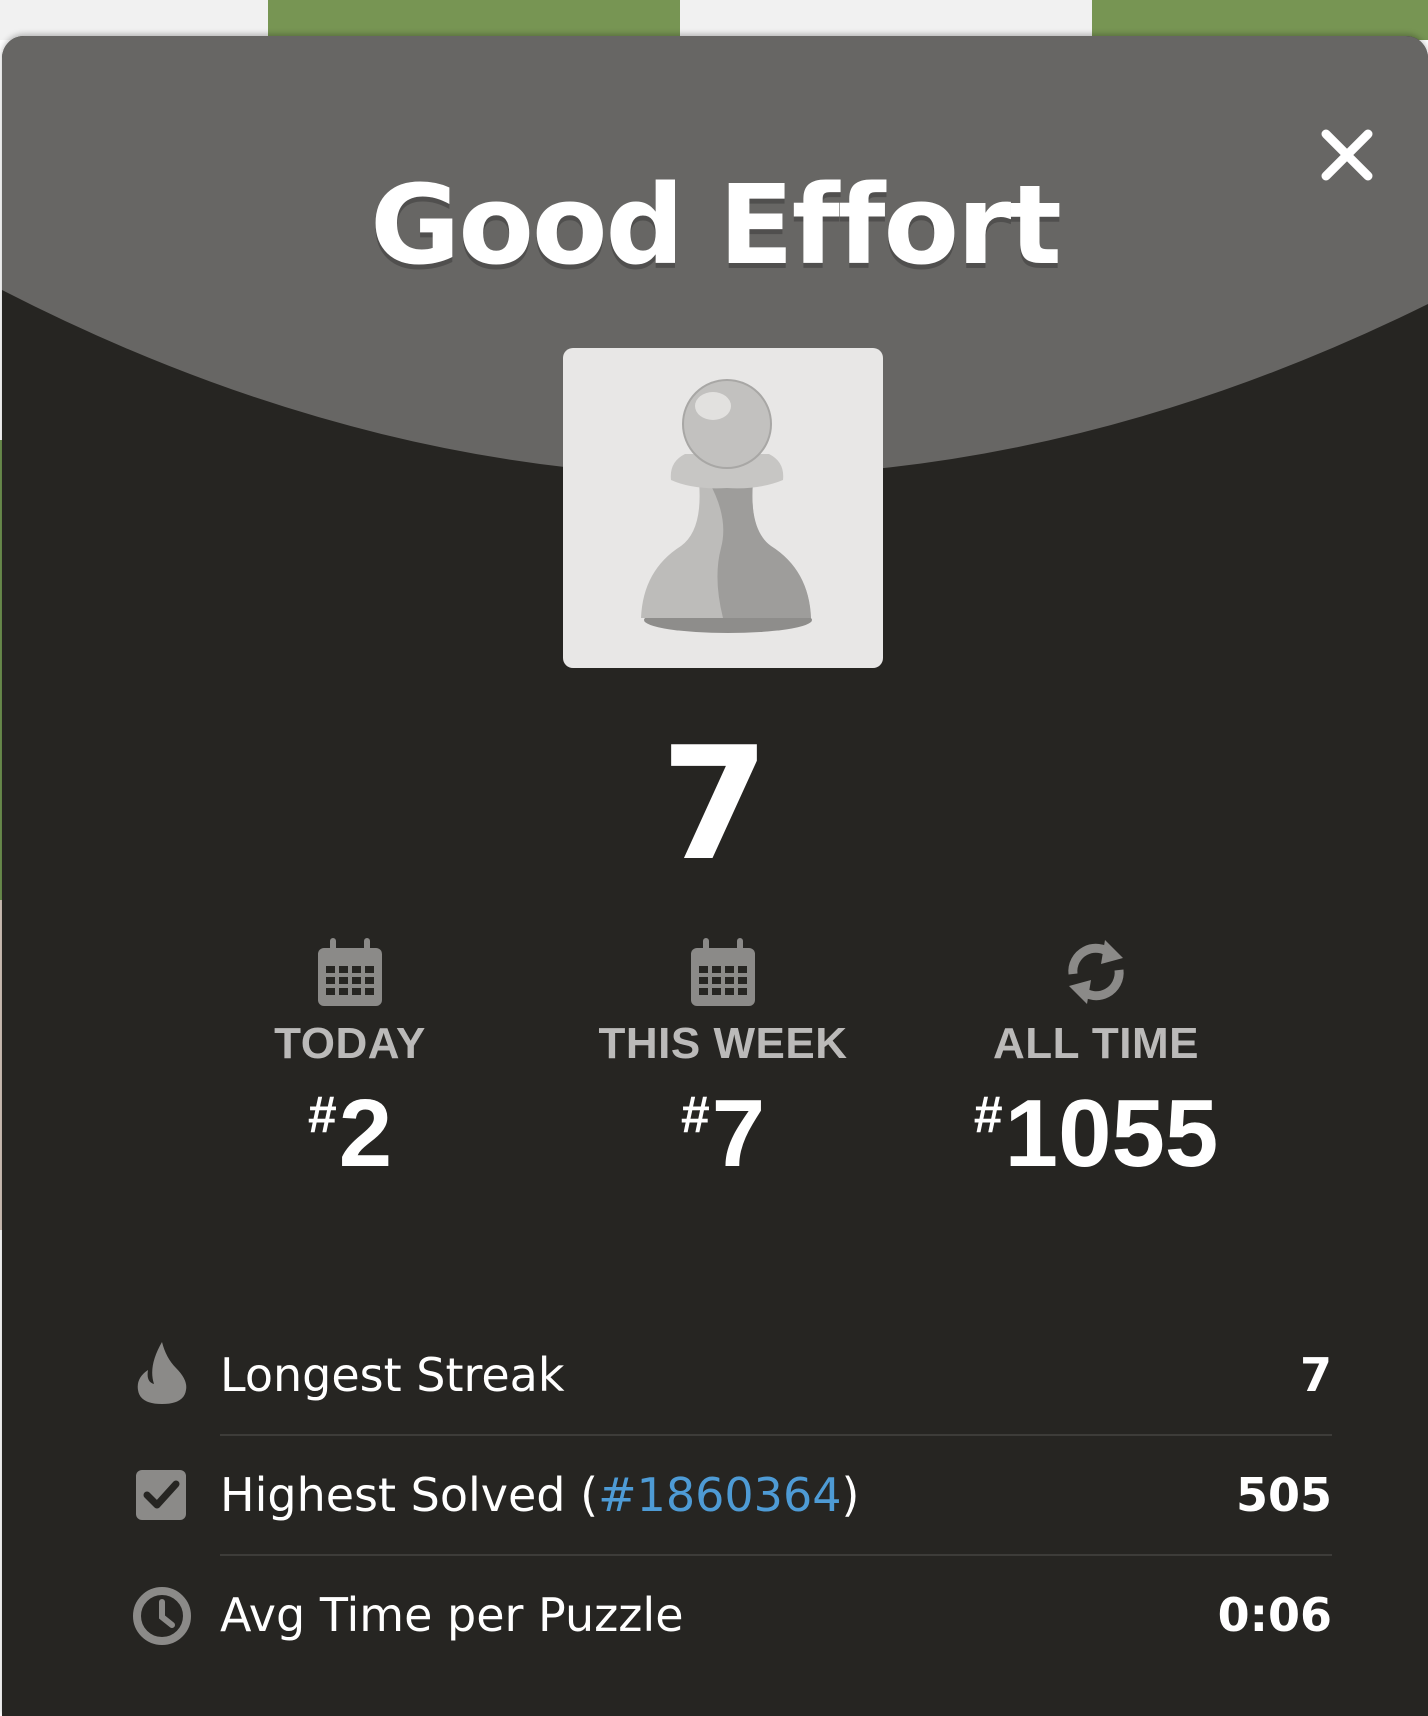  Describe the element at coordinates (732, 1616) in the screenshot. I see `stat-row-avg-time: Avg Time per Puzzle 0:06` at that location.